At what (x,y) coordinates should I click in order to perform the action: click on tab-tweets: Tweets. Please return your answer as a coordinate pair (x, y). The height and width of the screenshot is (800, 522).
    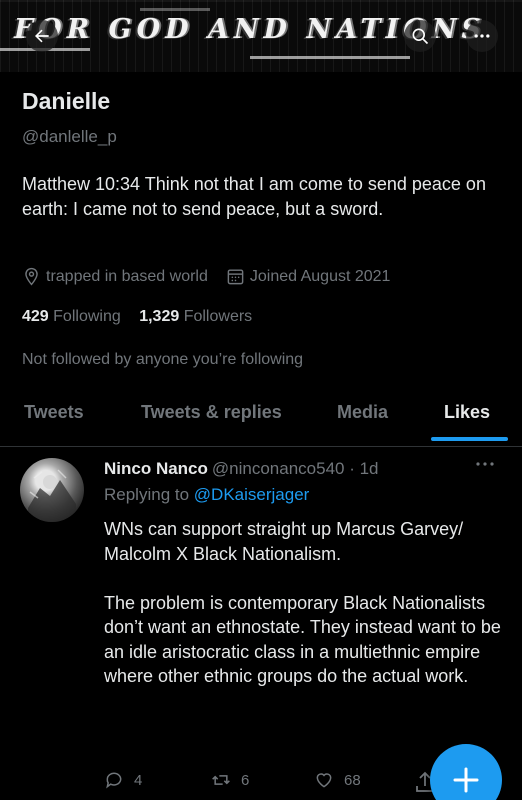
    Looking at the image, I should click on (54, 419).